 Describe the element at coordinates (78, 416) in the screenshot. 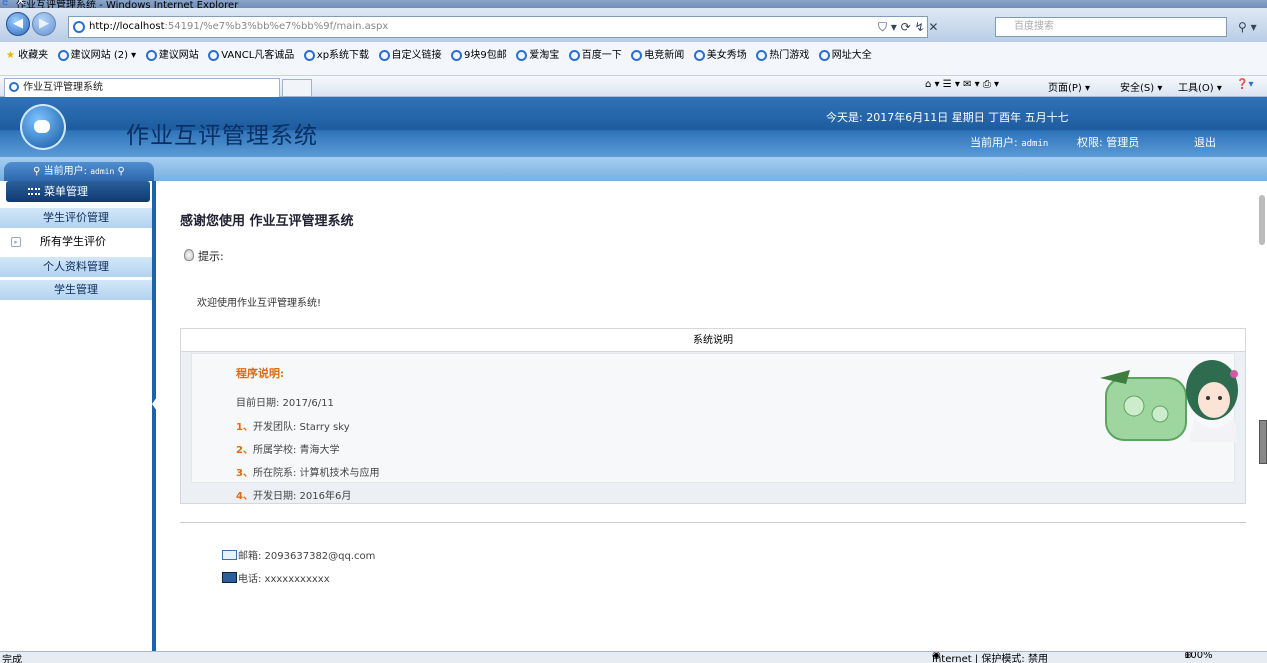

I see `sidebar: 菜单管理 学生评价管理 ▸ 所有学生评价 个人资料管理 学生管理` at that location.